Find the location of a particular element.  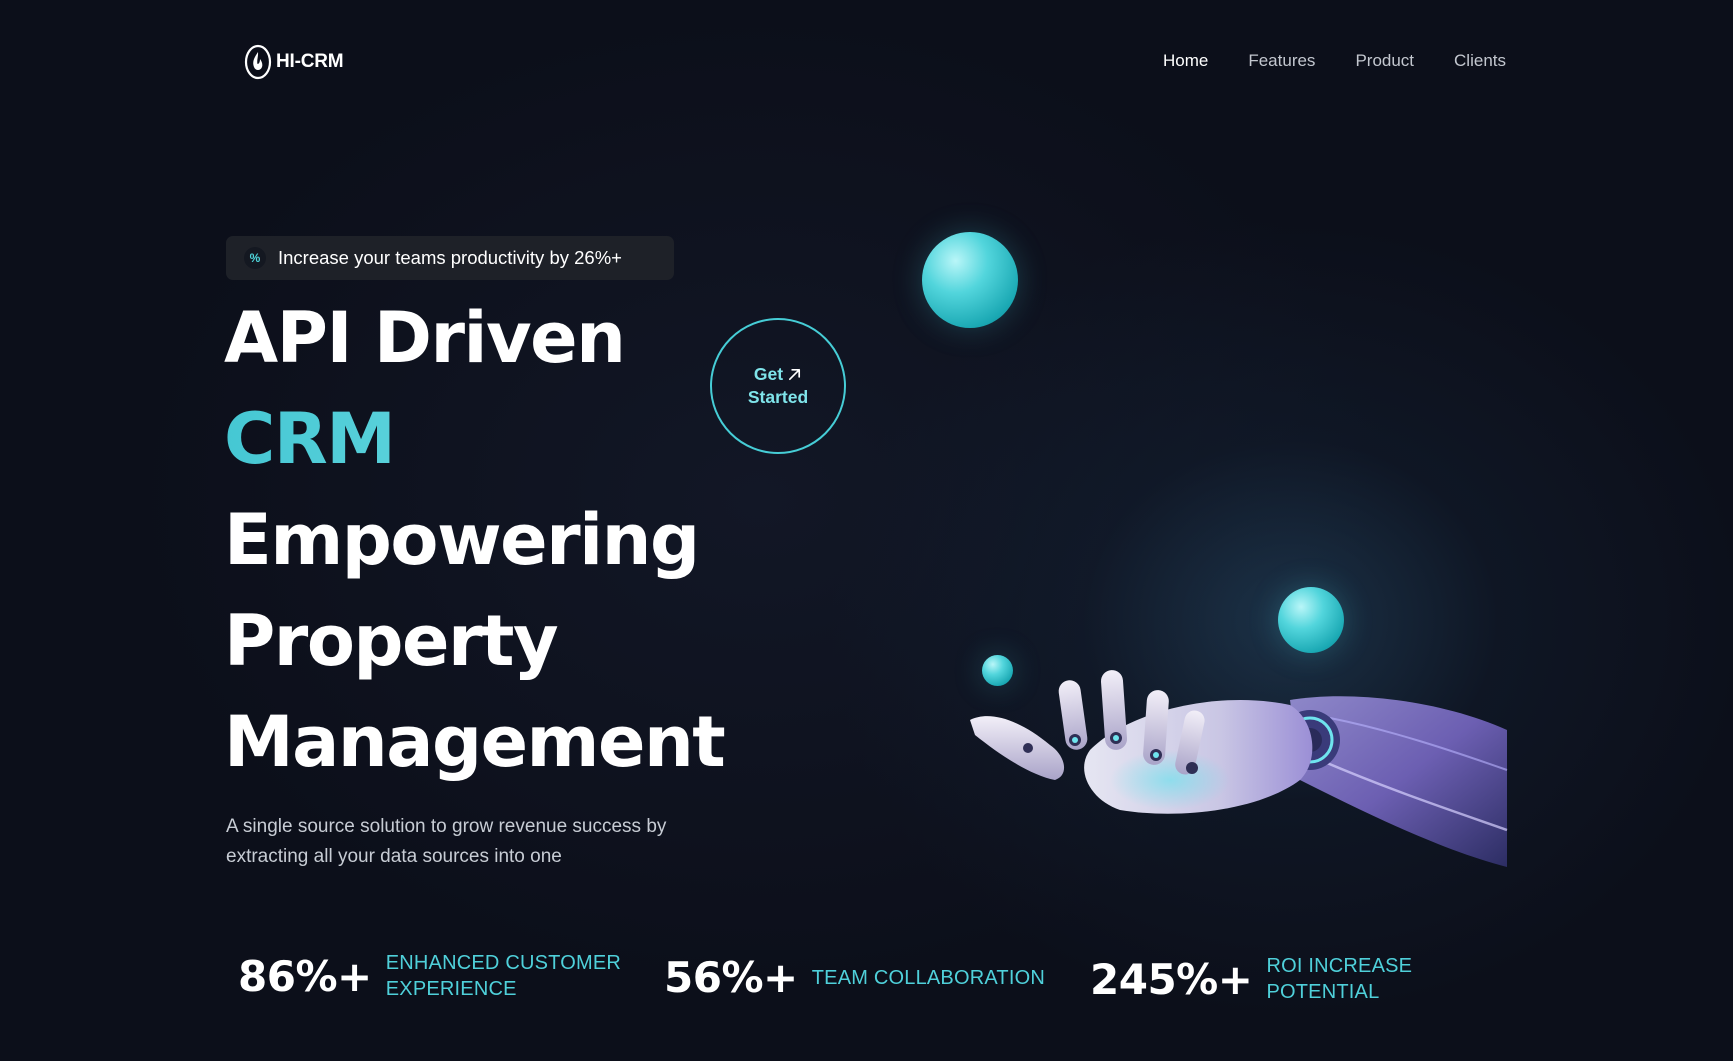

stat-value: 56%+ is located at coordinates (731, 977).